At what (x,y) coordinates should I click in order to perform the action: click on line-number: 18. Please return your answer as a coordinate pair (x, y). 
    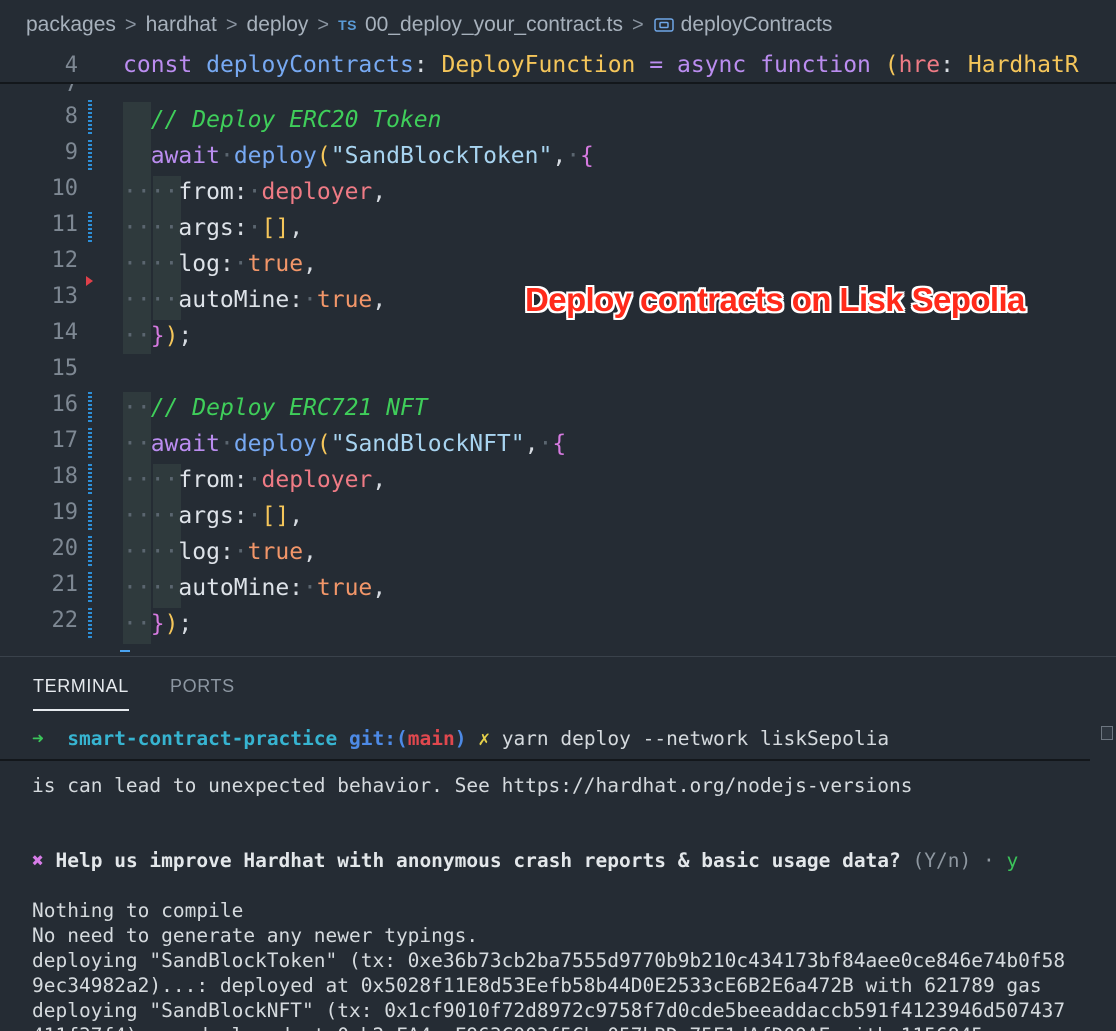
    Looking at the image, I should click on (65, 476).